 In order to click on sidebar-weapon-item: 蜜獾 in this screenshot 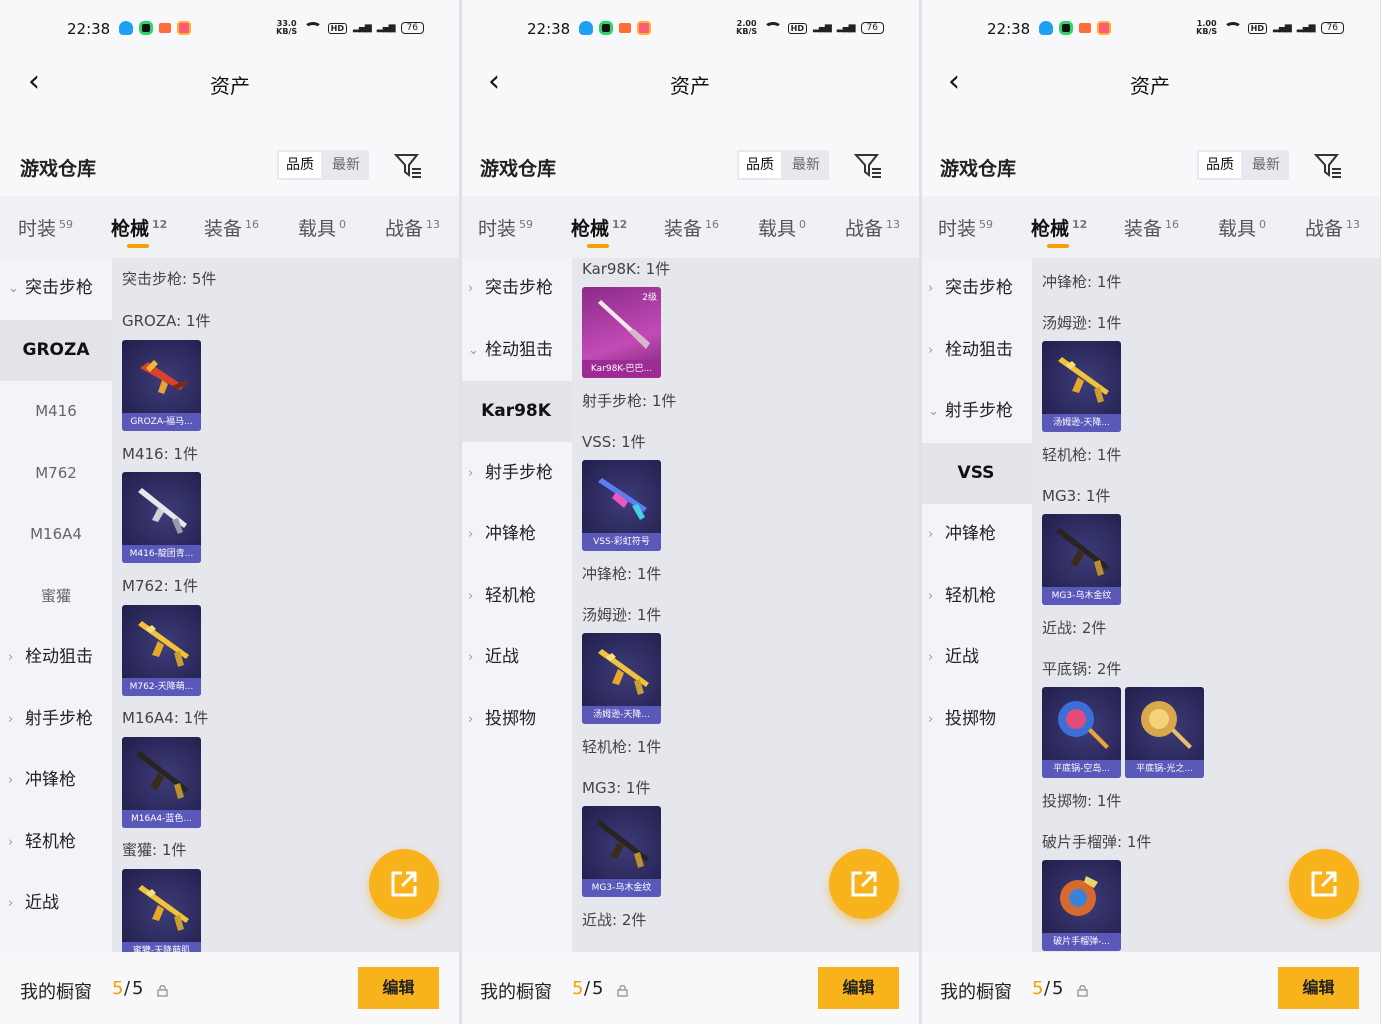, I will do `click(56, 596)`.